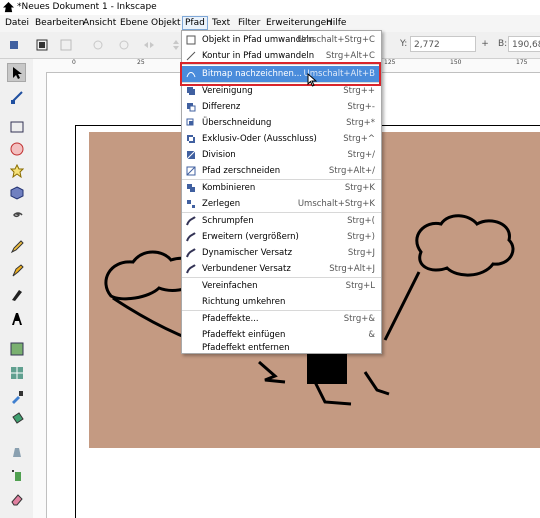  I want to click on menu-datei: Datei, so click(17, 23).